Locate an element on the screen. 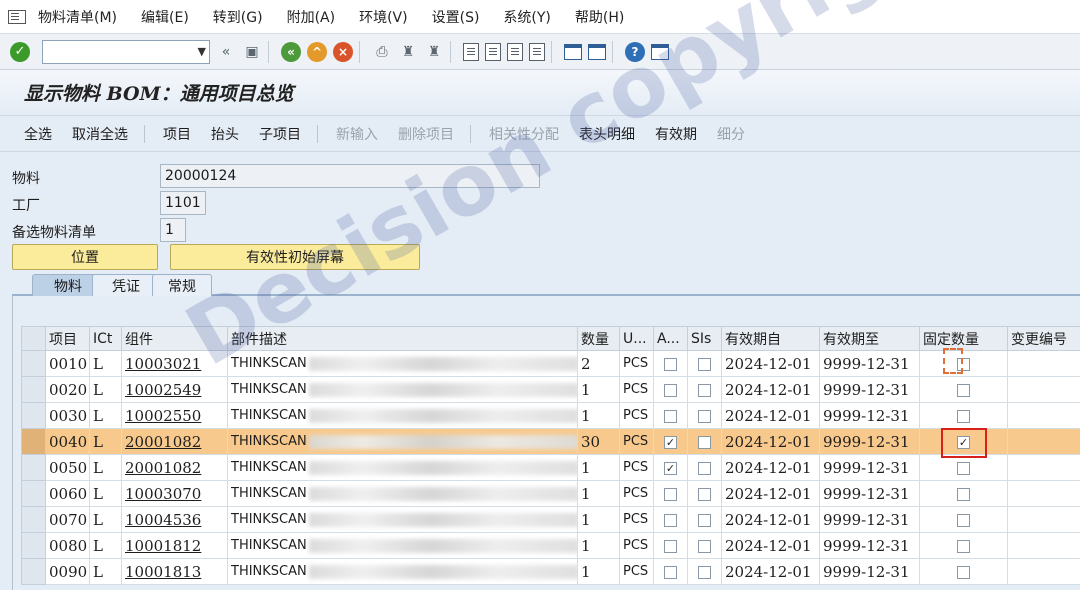  validity-button: 有效期 is located at coordinates (676, 134).